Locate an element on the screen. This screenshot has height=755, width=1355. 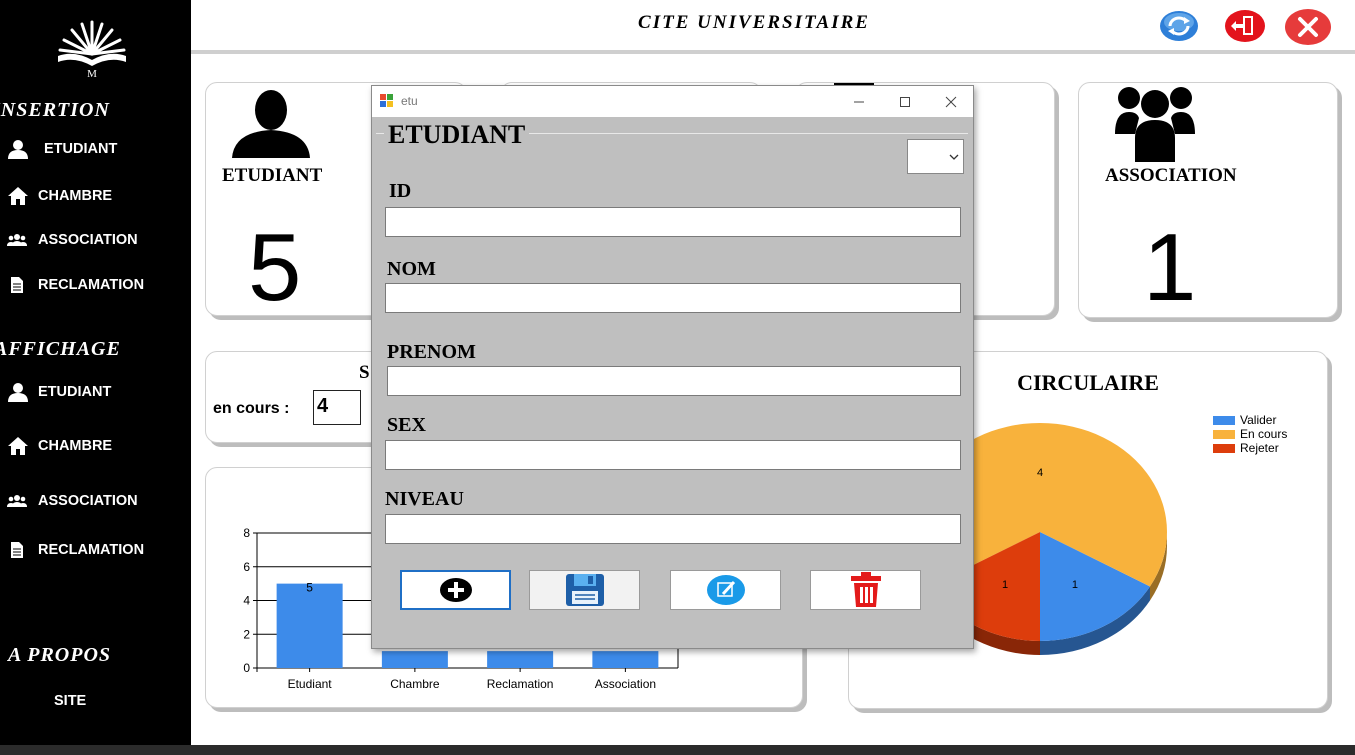
nom-label: NOM is located at coordinates (411, 269).